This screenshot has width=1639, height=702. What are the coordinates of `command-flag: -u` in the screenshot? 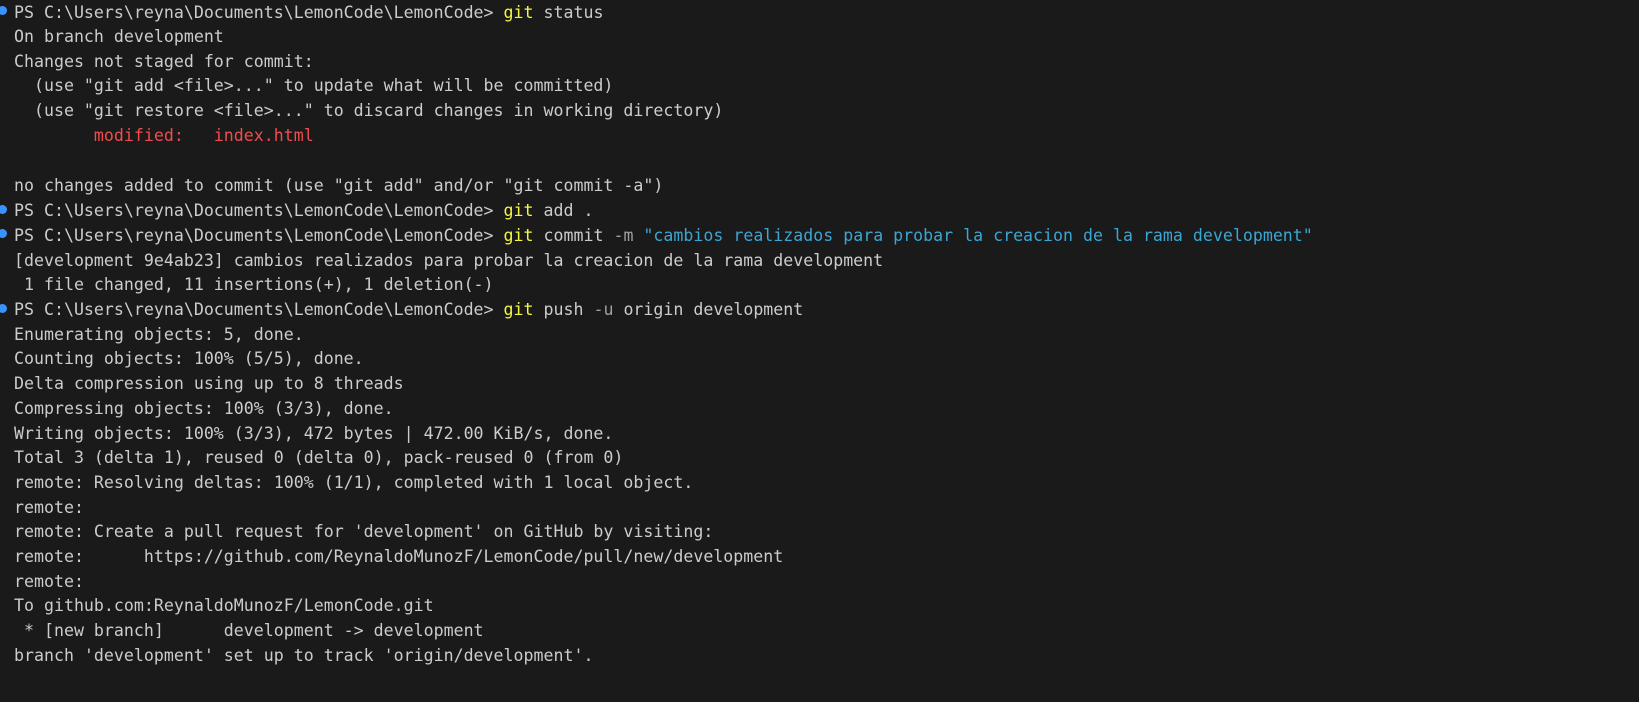 It's located at (603, 309).